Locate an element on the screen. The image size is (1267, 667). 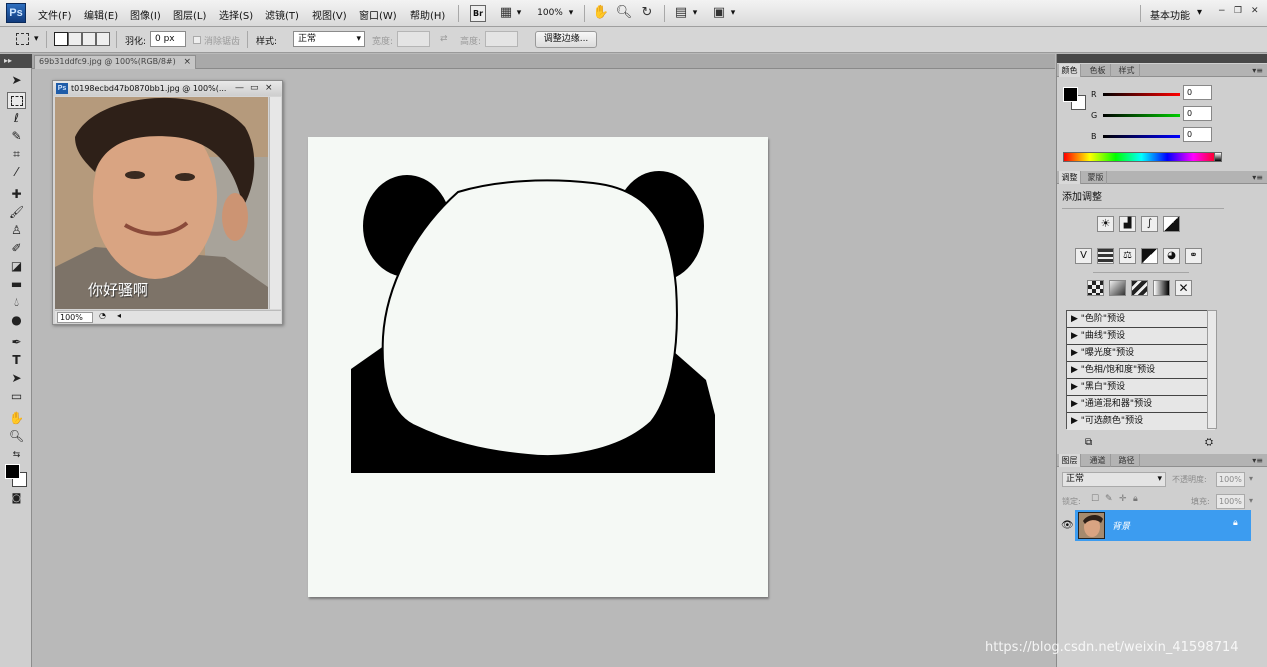
preset-hue-saturation: ▶ "色相/饱和度"预设 is located at coordinates (1141, 370).